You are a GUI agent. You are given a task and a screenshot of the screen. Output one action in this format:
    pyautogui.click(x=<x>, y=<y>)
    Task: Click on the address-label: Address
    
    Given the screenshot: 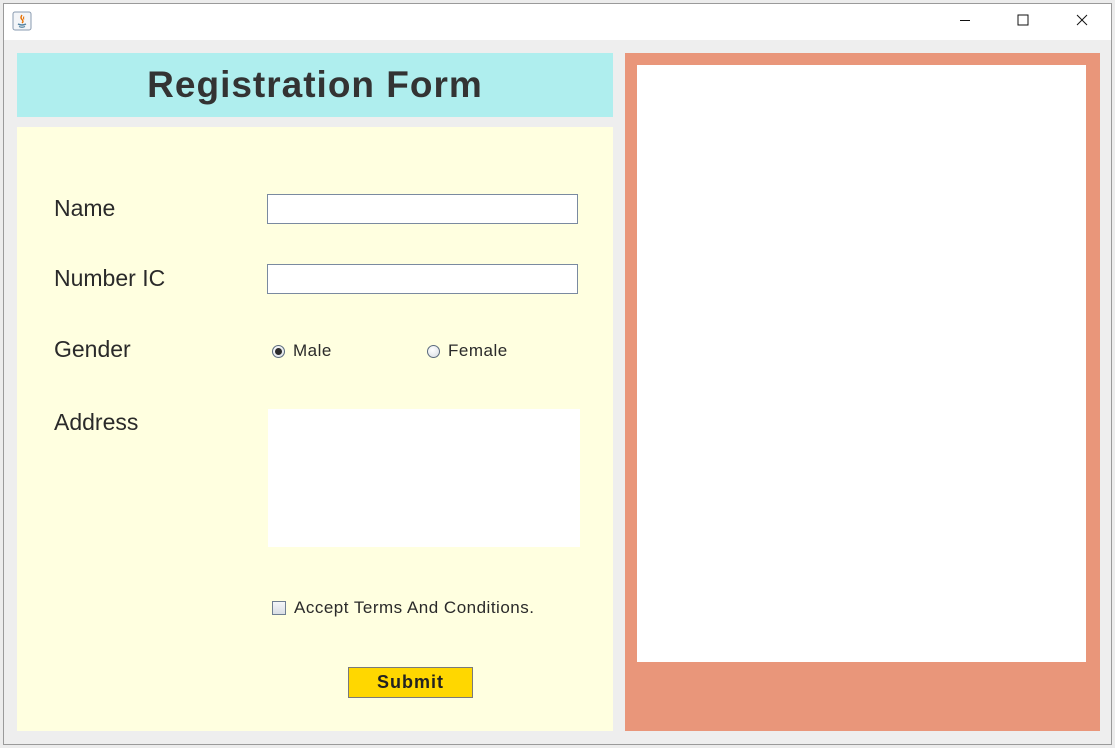 What is the action you would take?
    pyautogui.click(x=96, y=422)
    